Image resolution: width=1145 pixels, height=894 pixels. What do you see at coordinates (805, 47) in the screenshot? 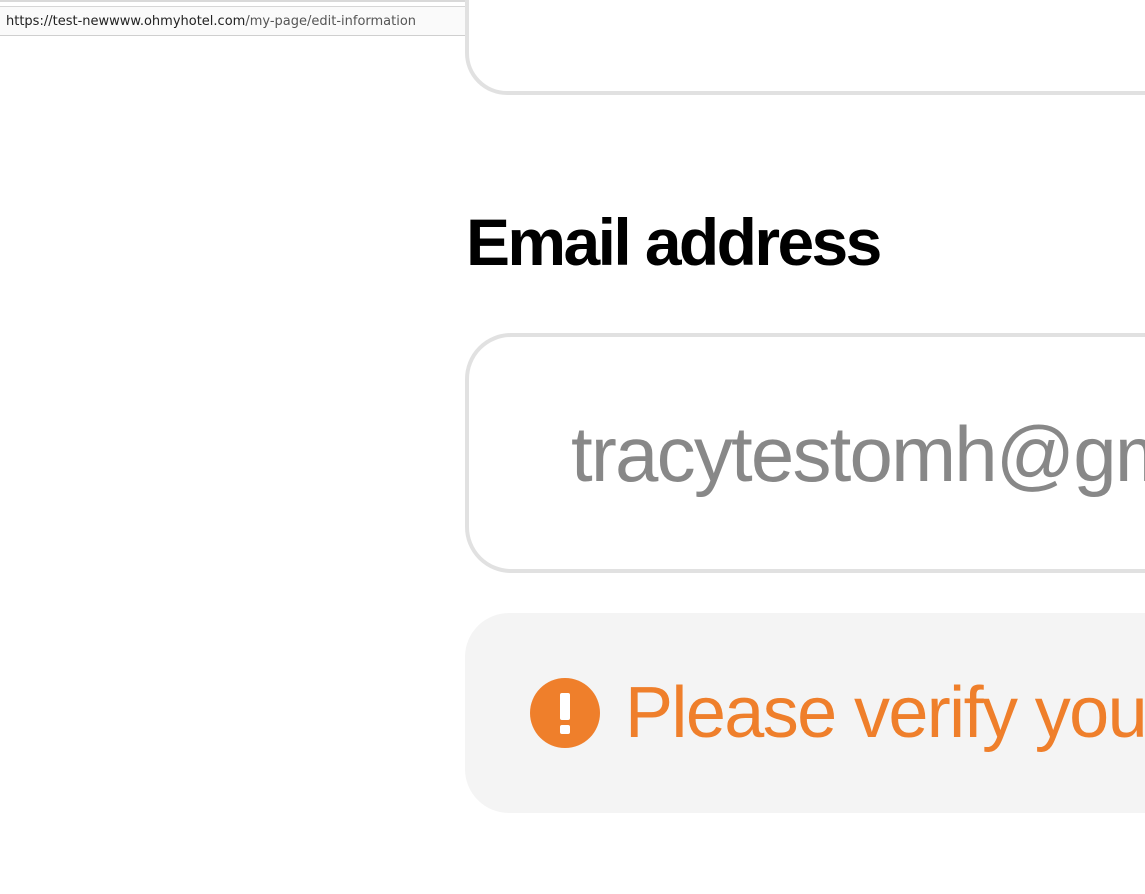
I see `previous-field` at bounding box center [805, 47].